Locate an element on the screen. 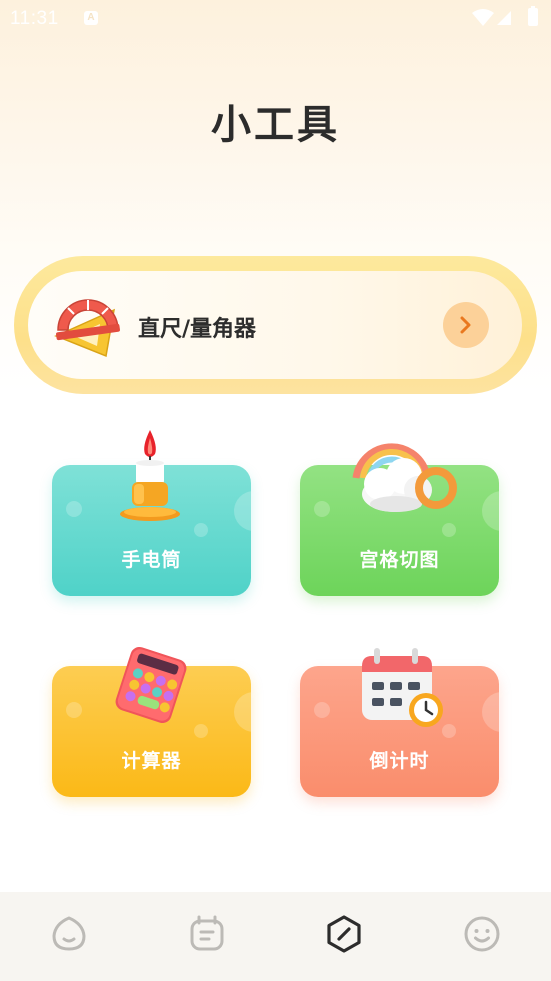 The width and height of the screenshot is (551, 981). signal-icon is located at coordinates (504, 18).